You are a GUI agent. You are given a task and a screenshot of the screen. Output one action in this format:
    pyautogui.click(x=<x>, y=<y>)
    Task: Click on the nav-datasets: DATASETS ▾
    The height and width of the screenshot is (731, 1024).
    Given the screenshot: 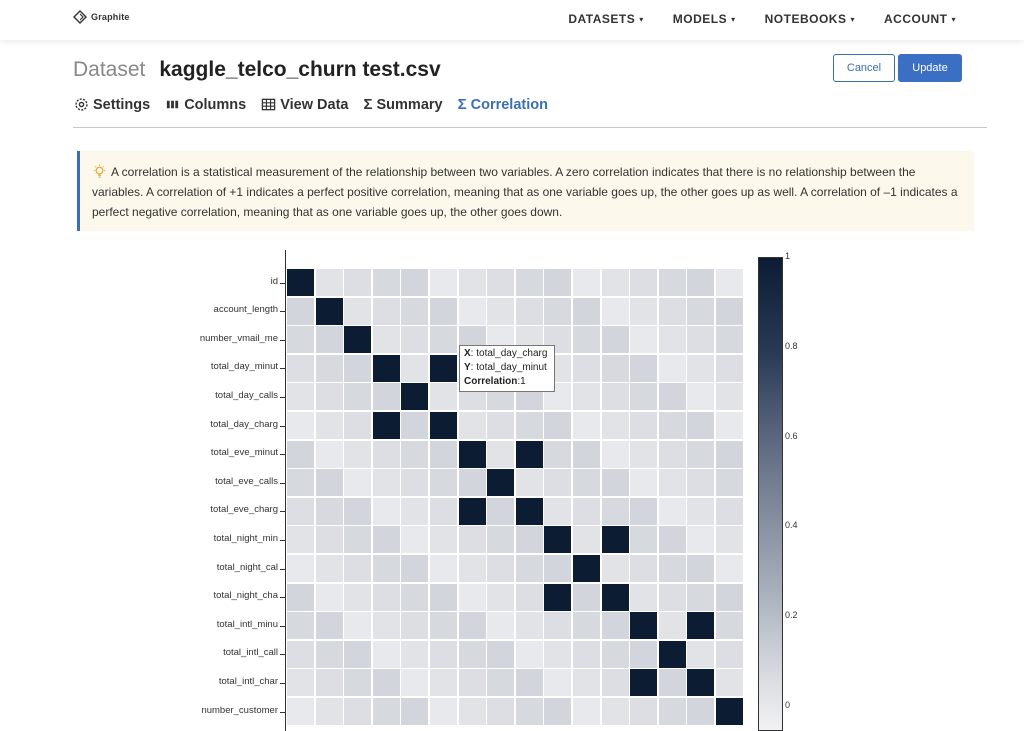 What is the action you would take?
    pyautogui.click(x=605, y=19)
    